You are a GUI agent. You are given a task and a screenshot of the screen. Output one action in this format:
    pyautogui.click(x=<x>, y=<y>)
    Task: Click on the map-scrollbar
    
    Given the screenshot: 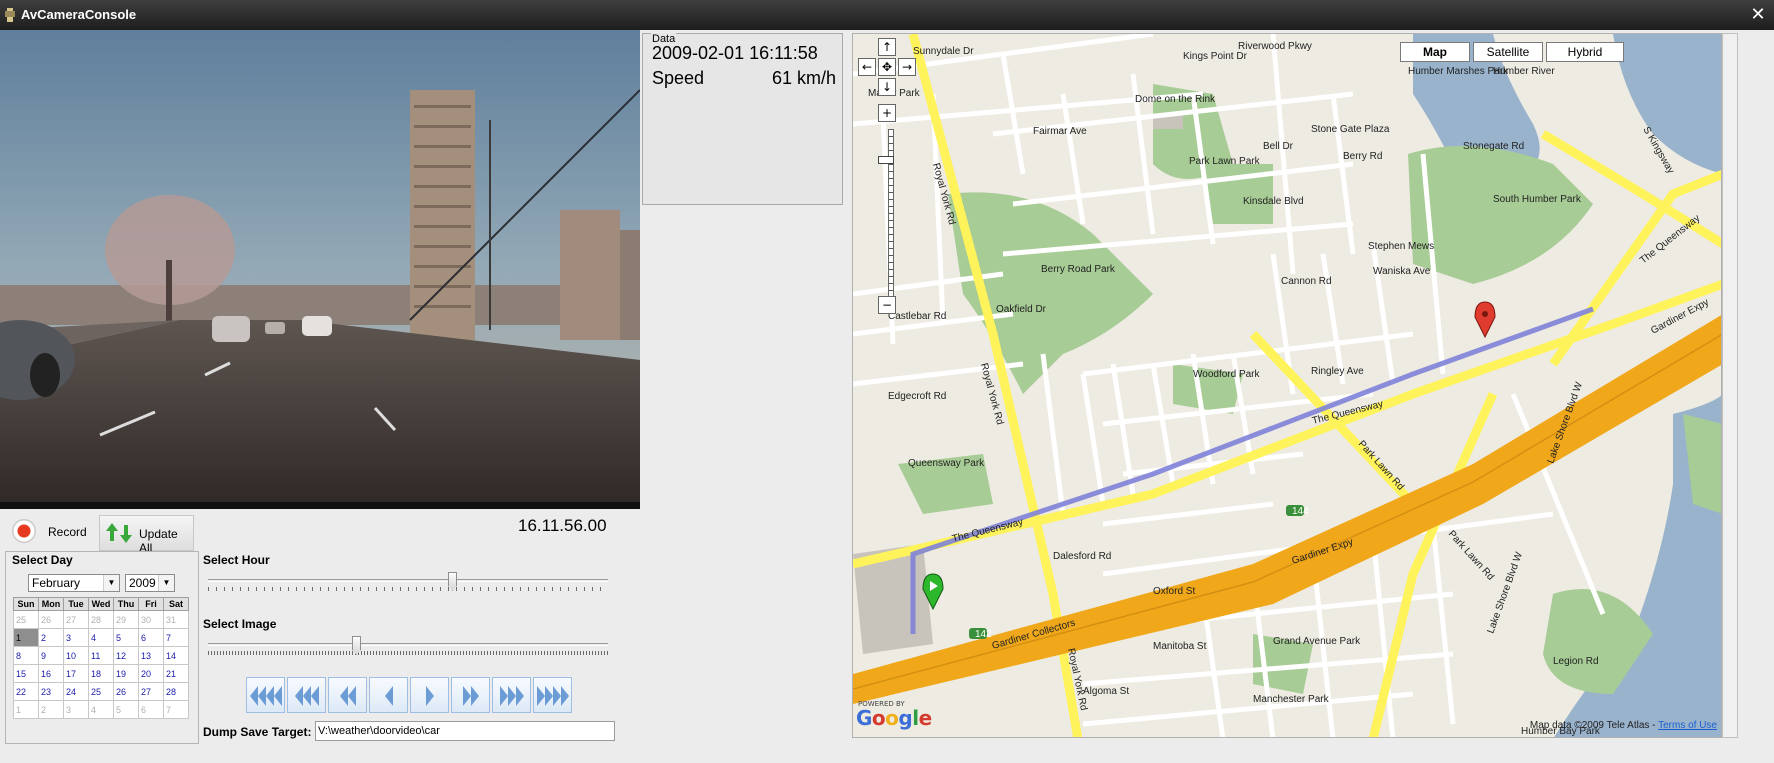 What is the action you would take?
    pyautogui.click(x=1730, y=385)
    